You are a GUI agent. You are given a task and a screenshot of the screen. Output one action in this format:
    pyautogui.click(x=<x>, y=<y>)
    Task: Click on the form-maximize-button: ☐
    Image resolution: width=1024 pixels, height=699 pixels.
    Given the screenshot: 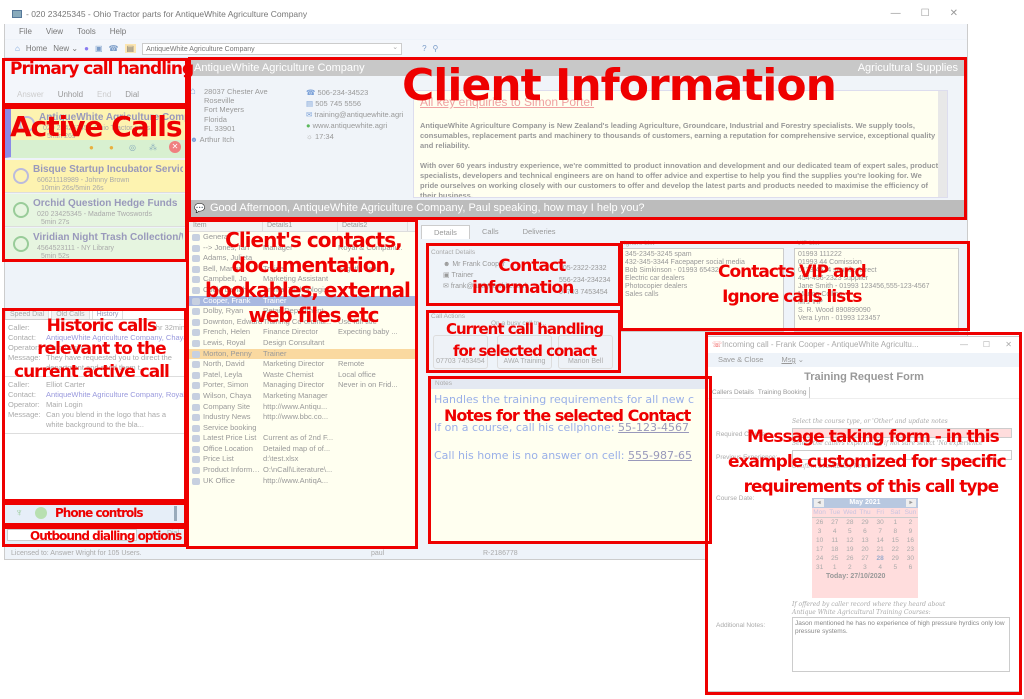 What is the action you would take?
    pyautogui.click(x=986, y=345)
    